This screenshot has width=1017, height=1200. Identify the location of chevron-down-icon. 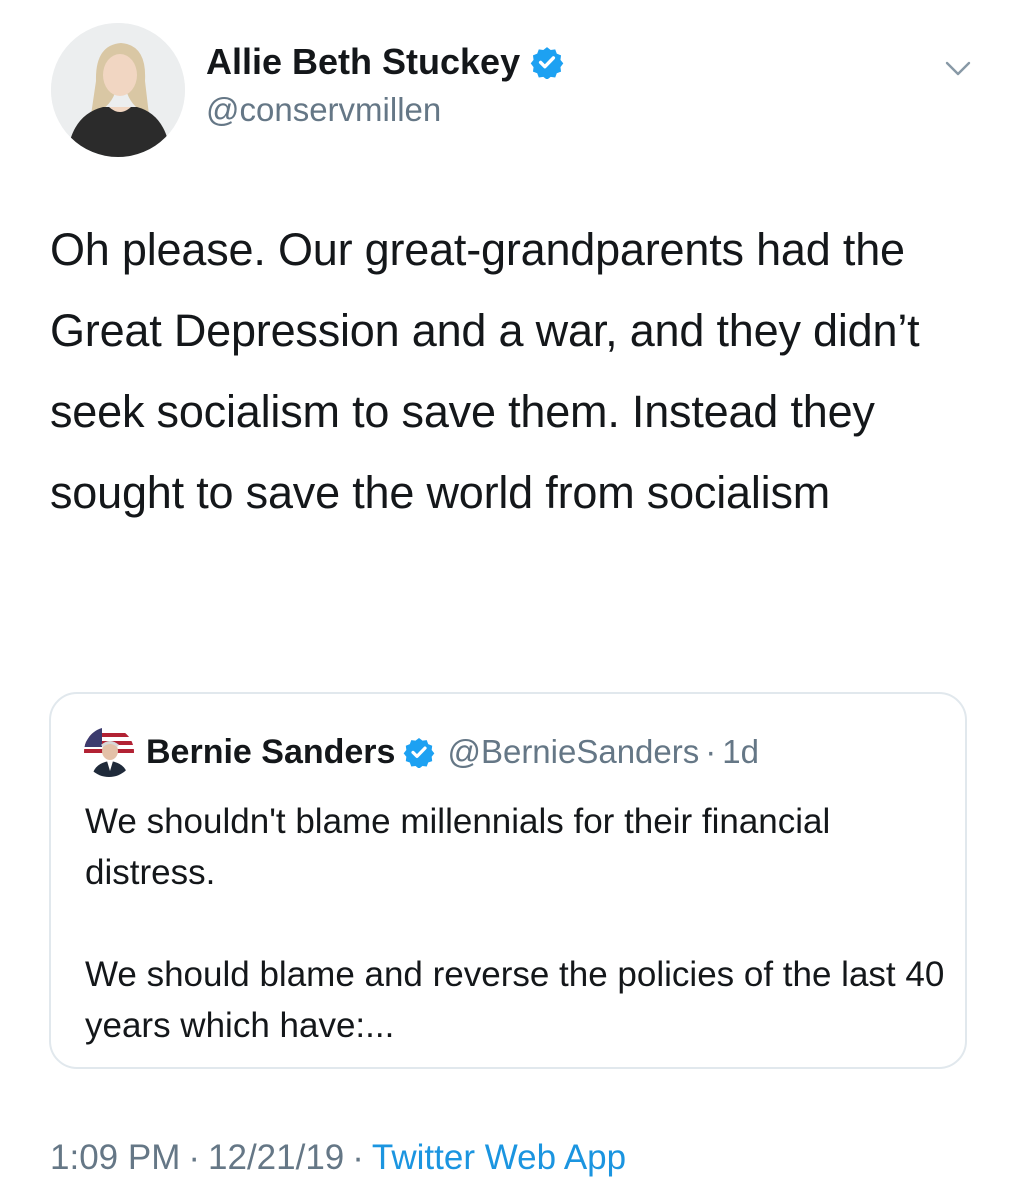
(958, 68).